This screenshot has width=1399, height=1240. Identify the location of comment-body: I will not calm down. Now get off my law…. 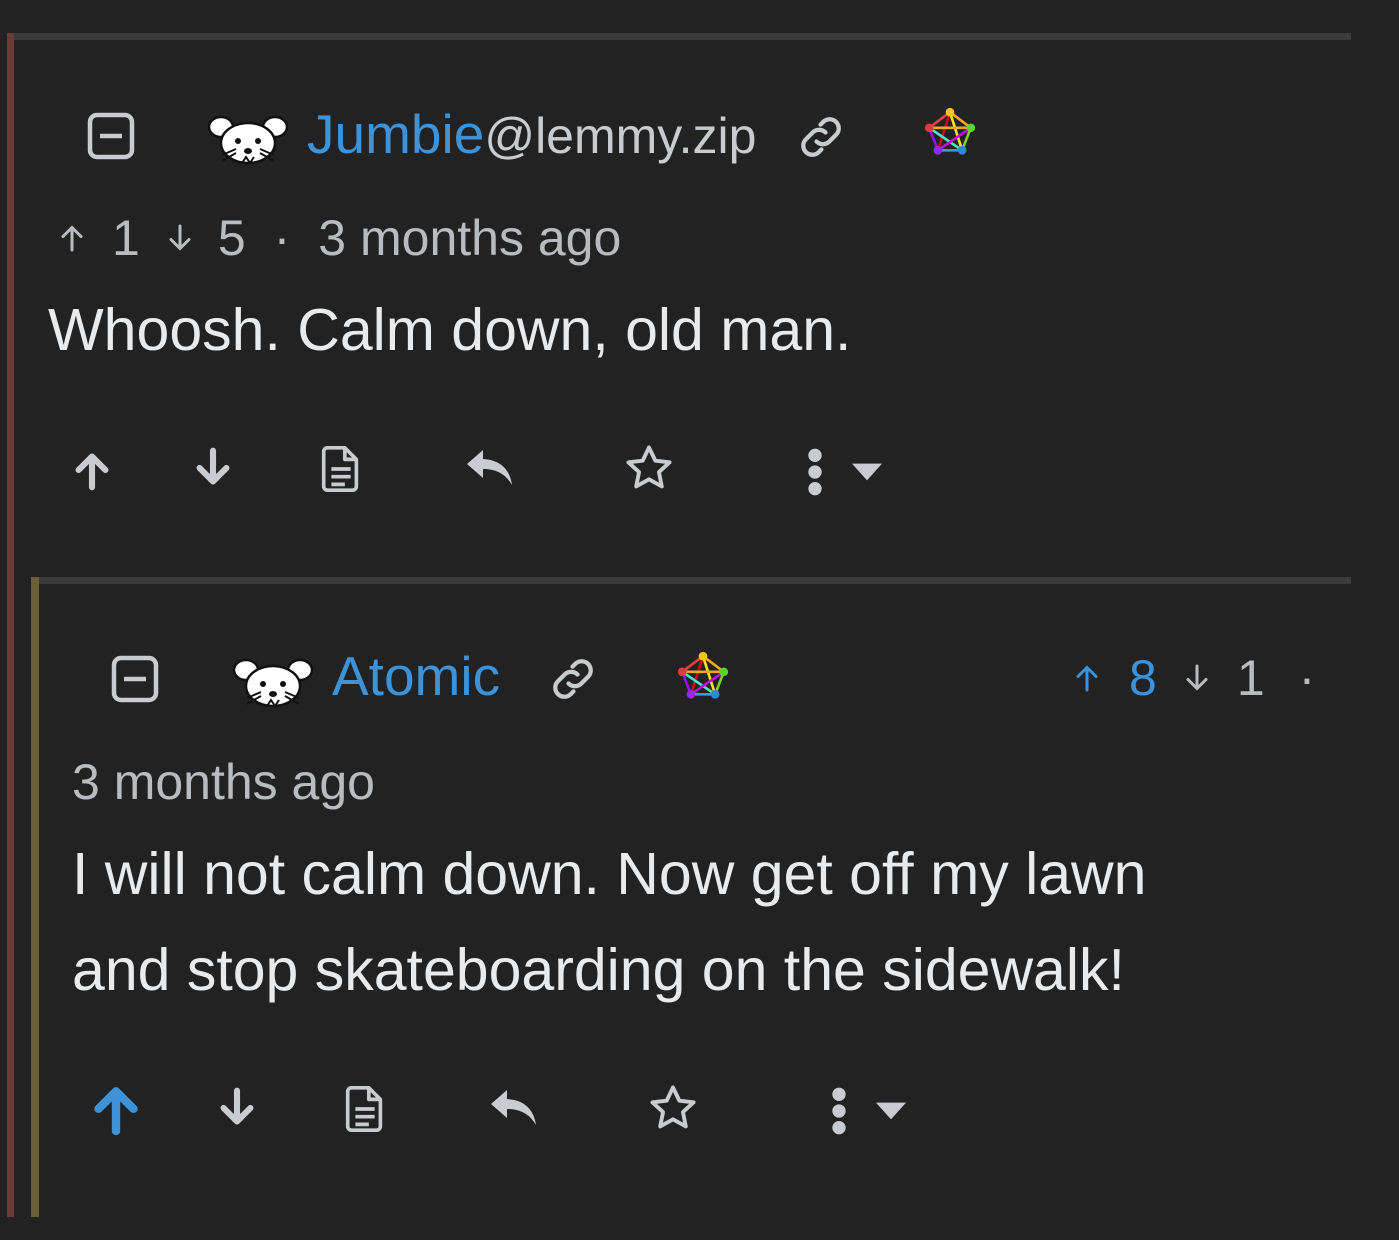
(609, 922).